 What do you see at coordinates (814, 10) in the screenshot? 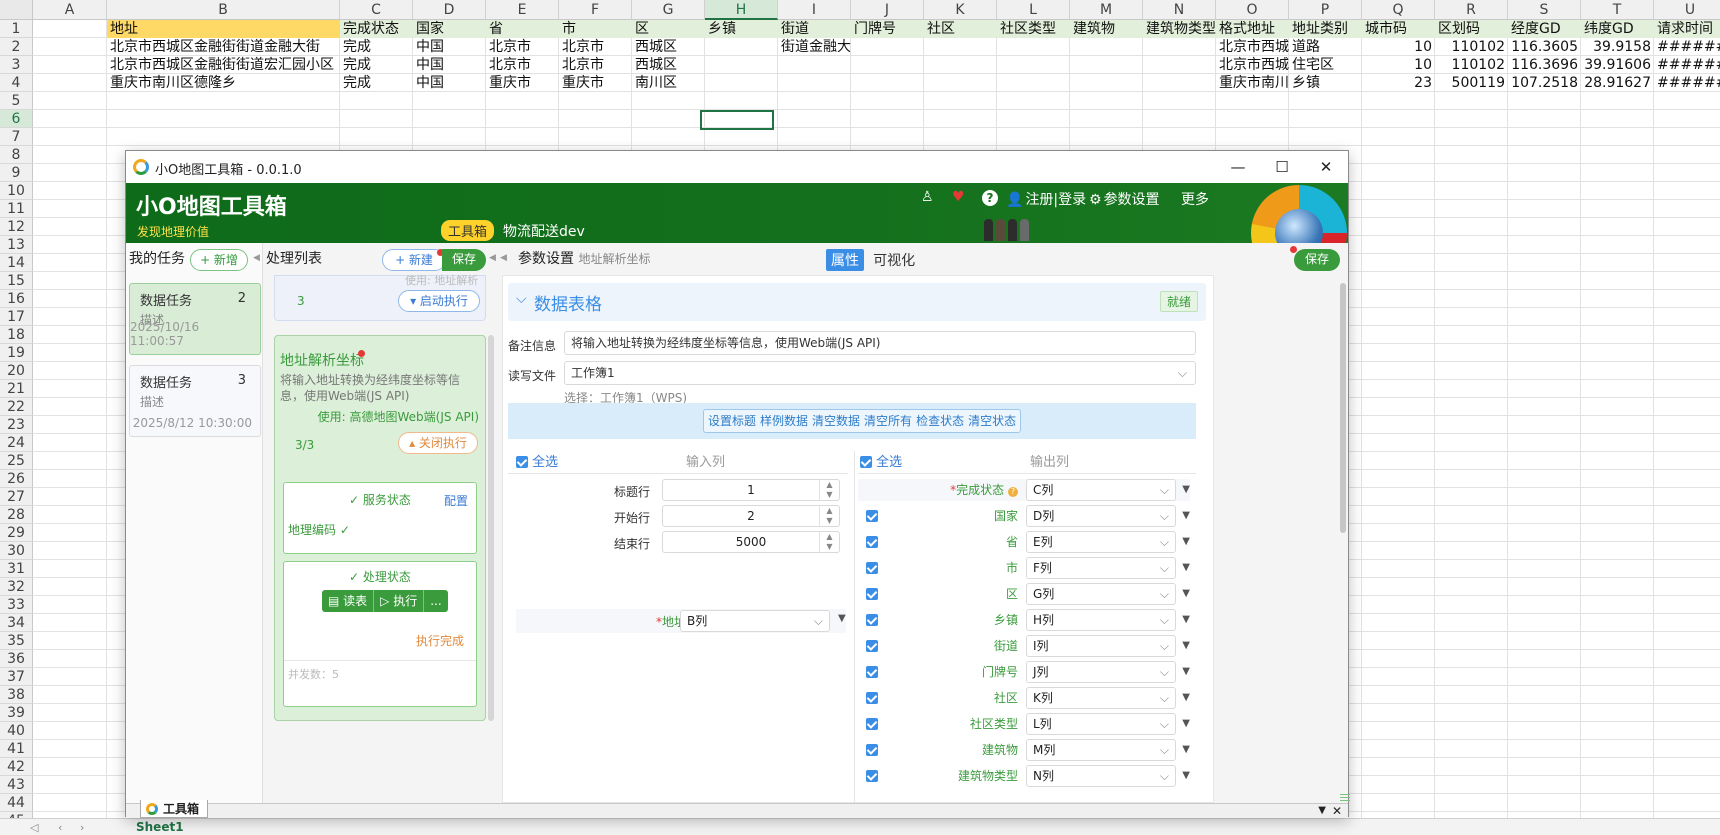
I see `column-header-I: I` at bounding box center [814, 10].